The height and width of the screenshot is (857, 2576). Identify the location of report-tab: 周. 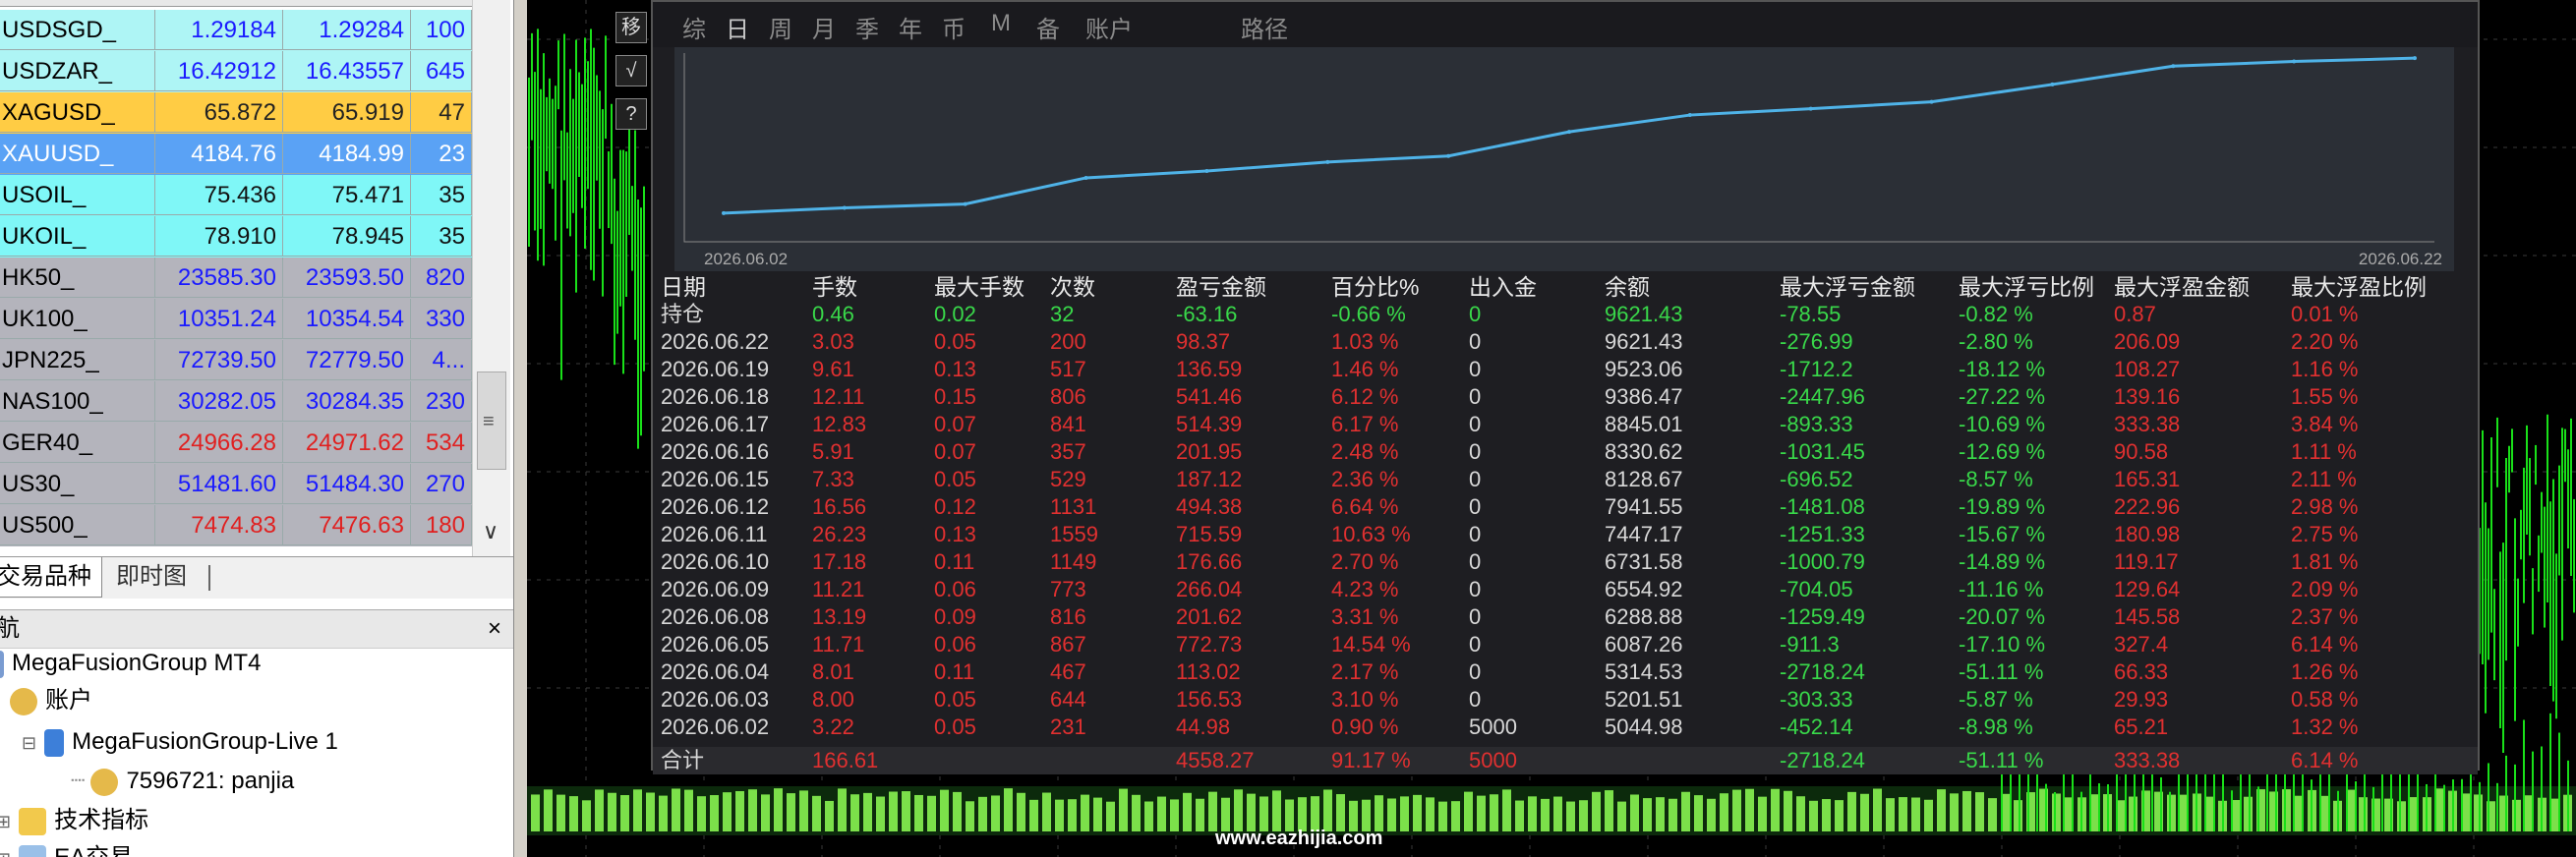
(780, 27).